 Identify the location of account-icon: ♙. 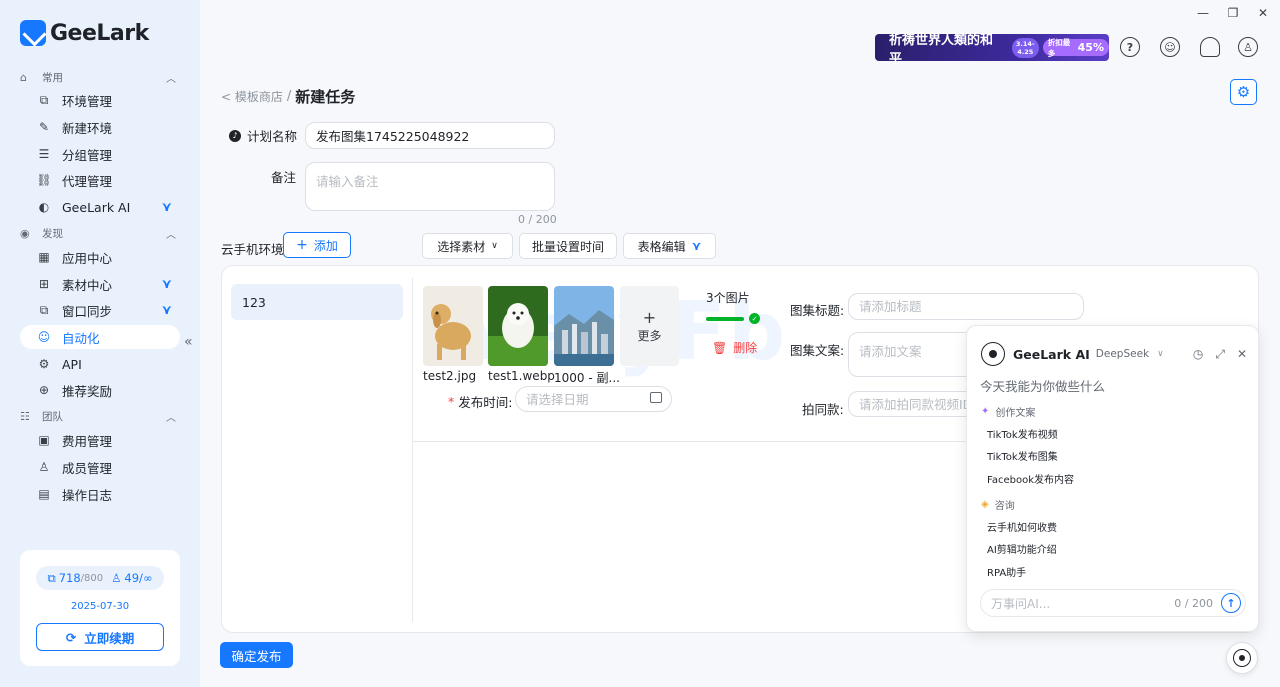
(1248, 47).